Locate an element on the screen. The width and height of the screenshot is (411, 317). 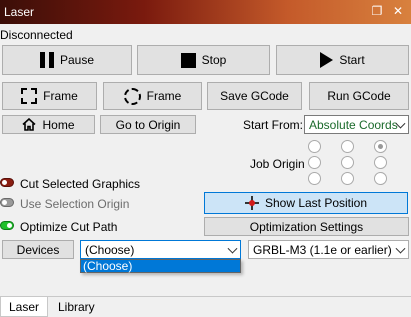
job-origin-label: Job Origin is located at coordinates (277, 164).